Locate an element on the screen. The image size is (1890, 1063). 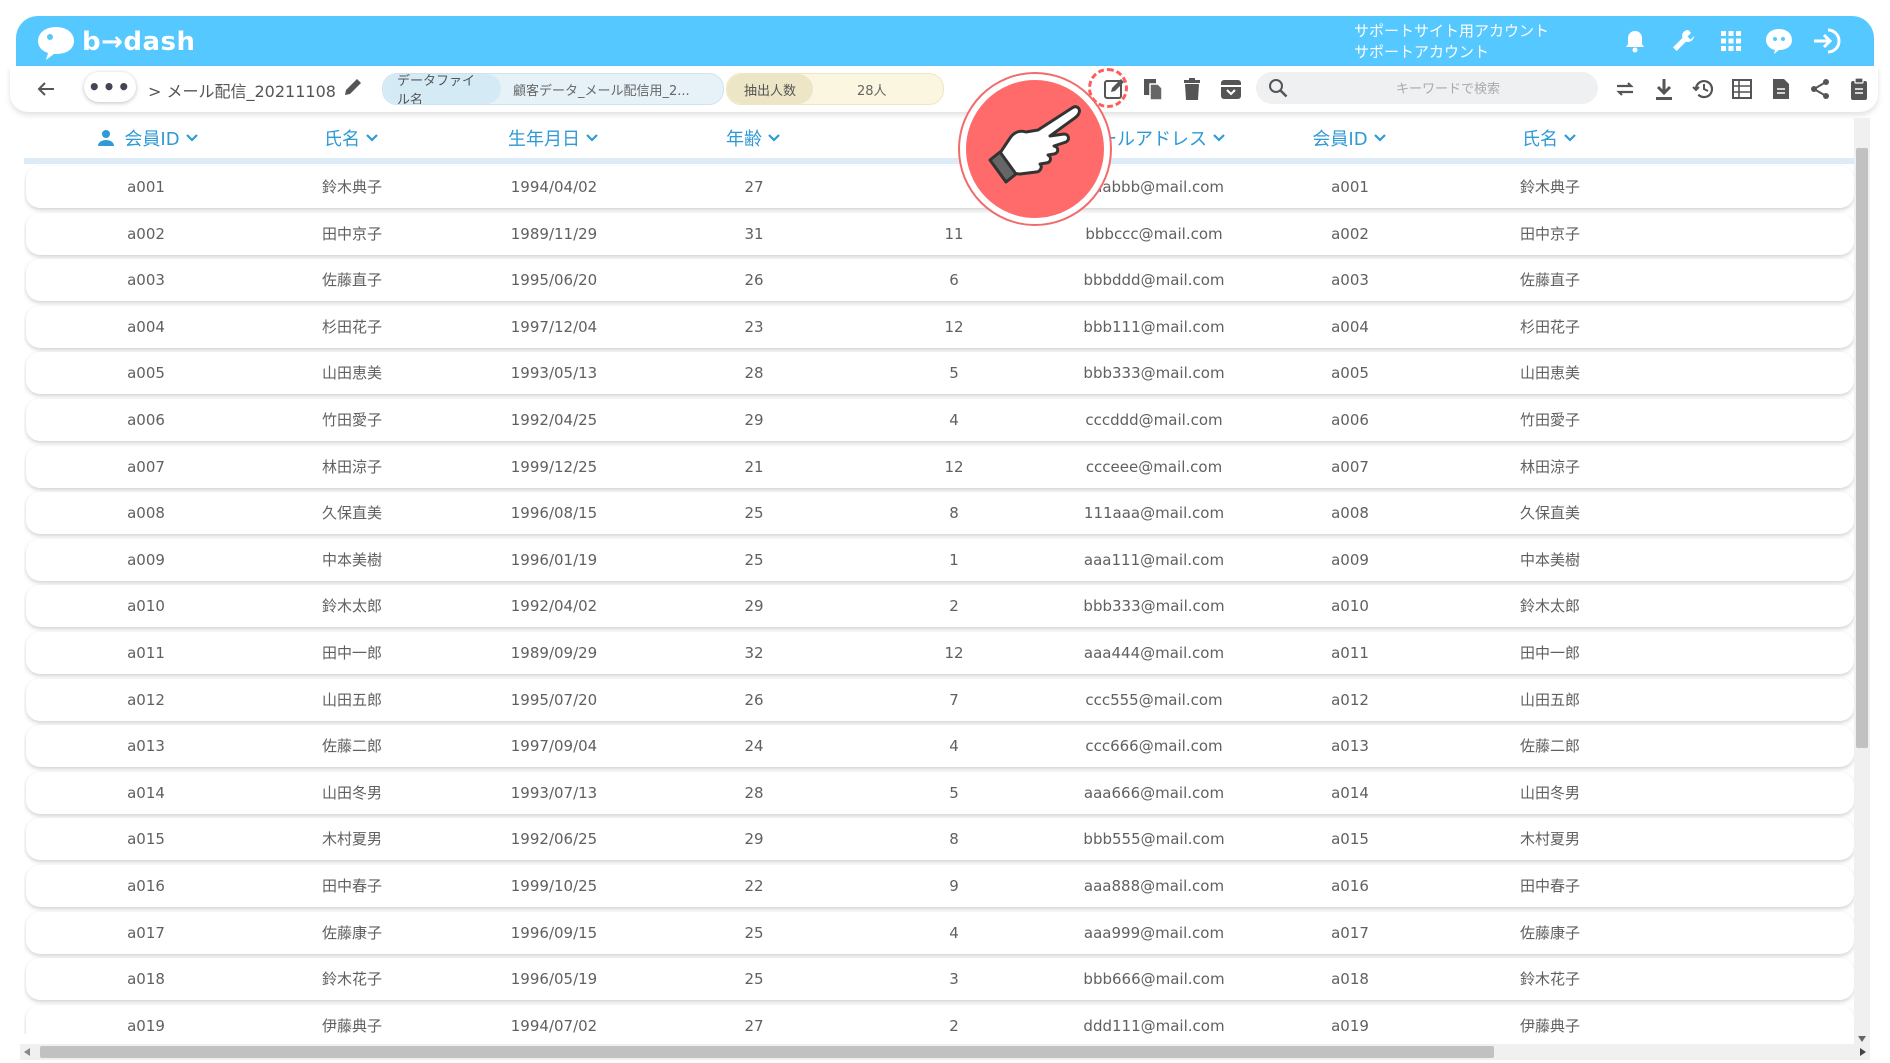
scroll-left-arrow-icon is located at coordinates (27, 1052).